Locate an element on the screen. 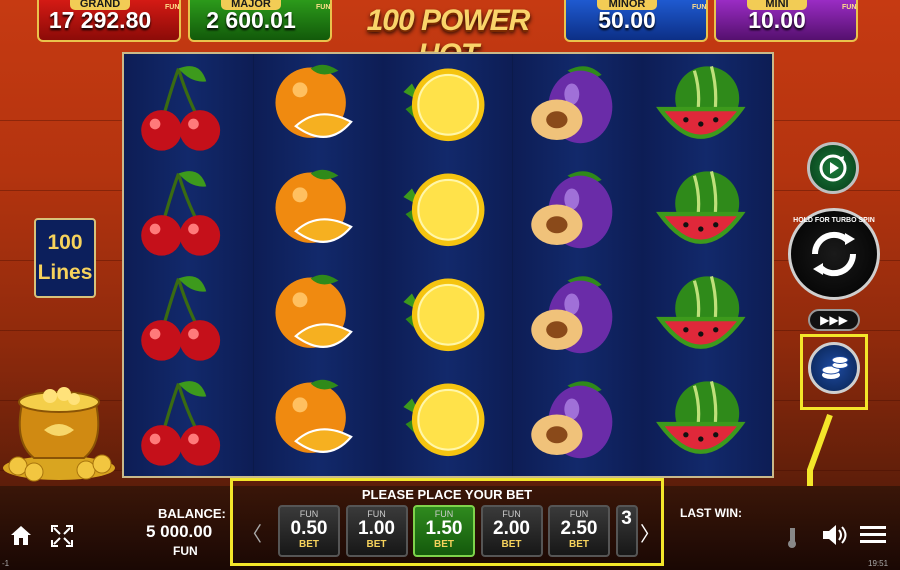 Image resolution: width=900 pixels, height=570 pixels. bet-coins-button is located at coordinates (834, 368).